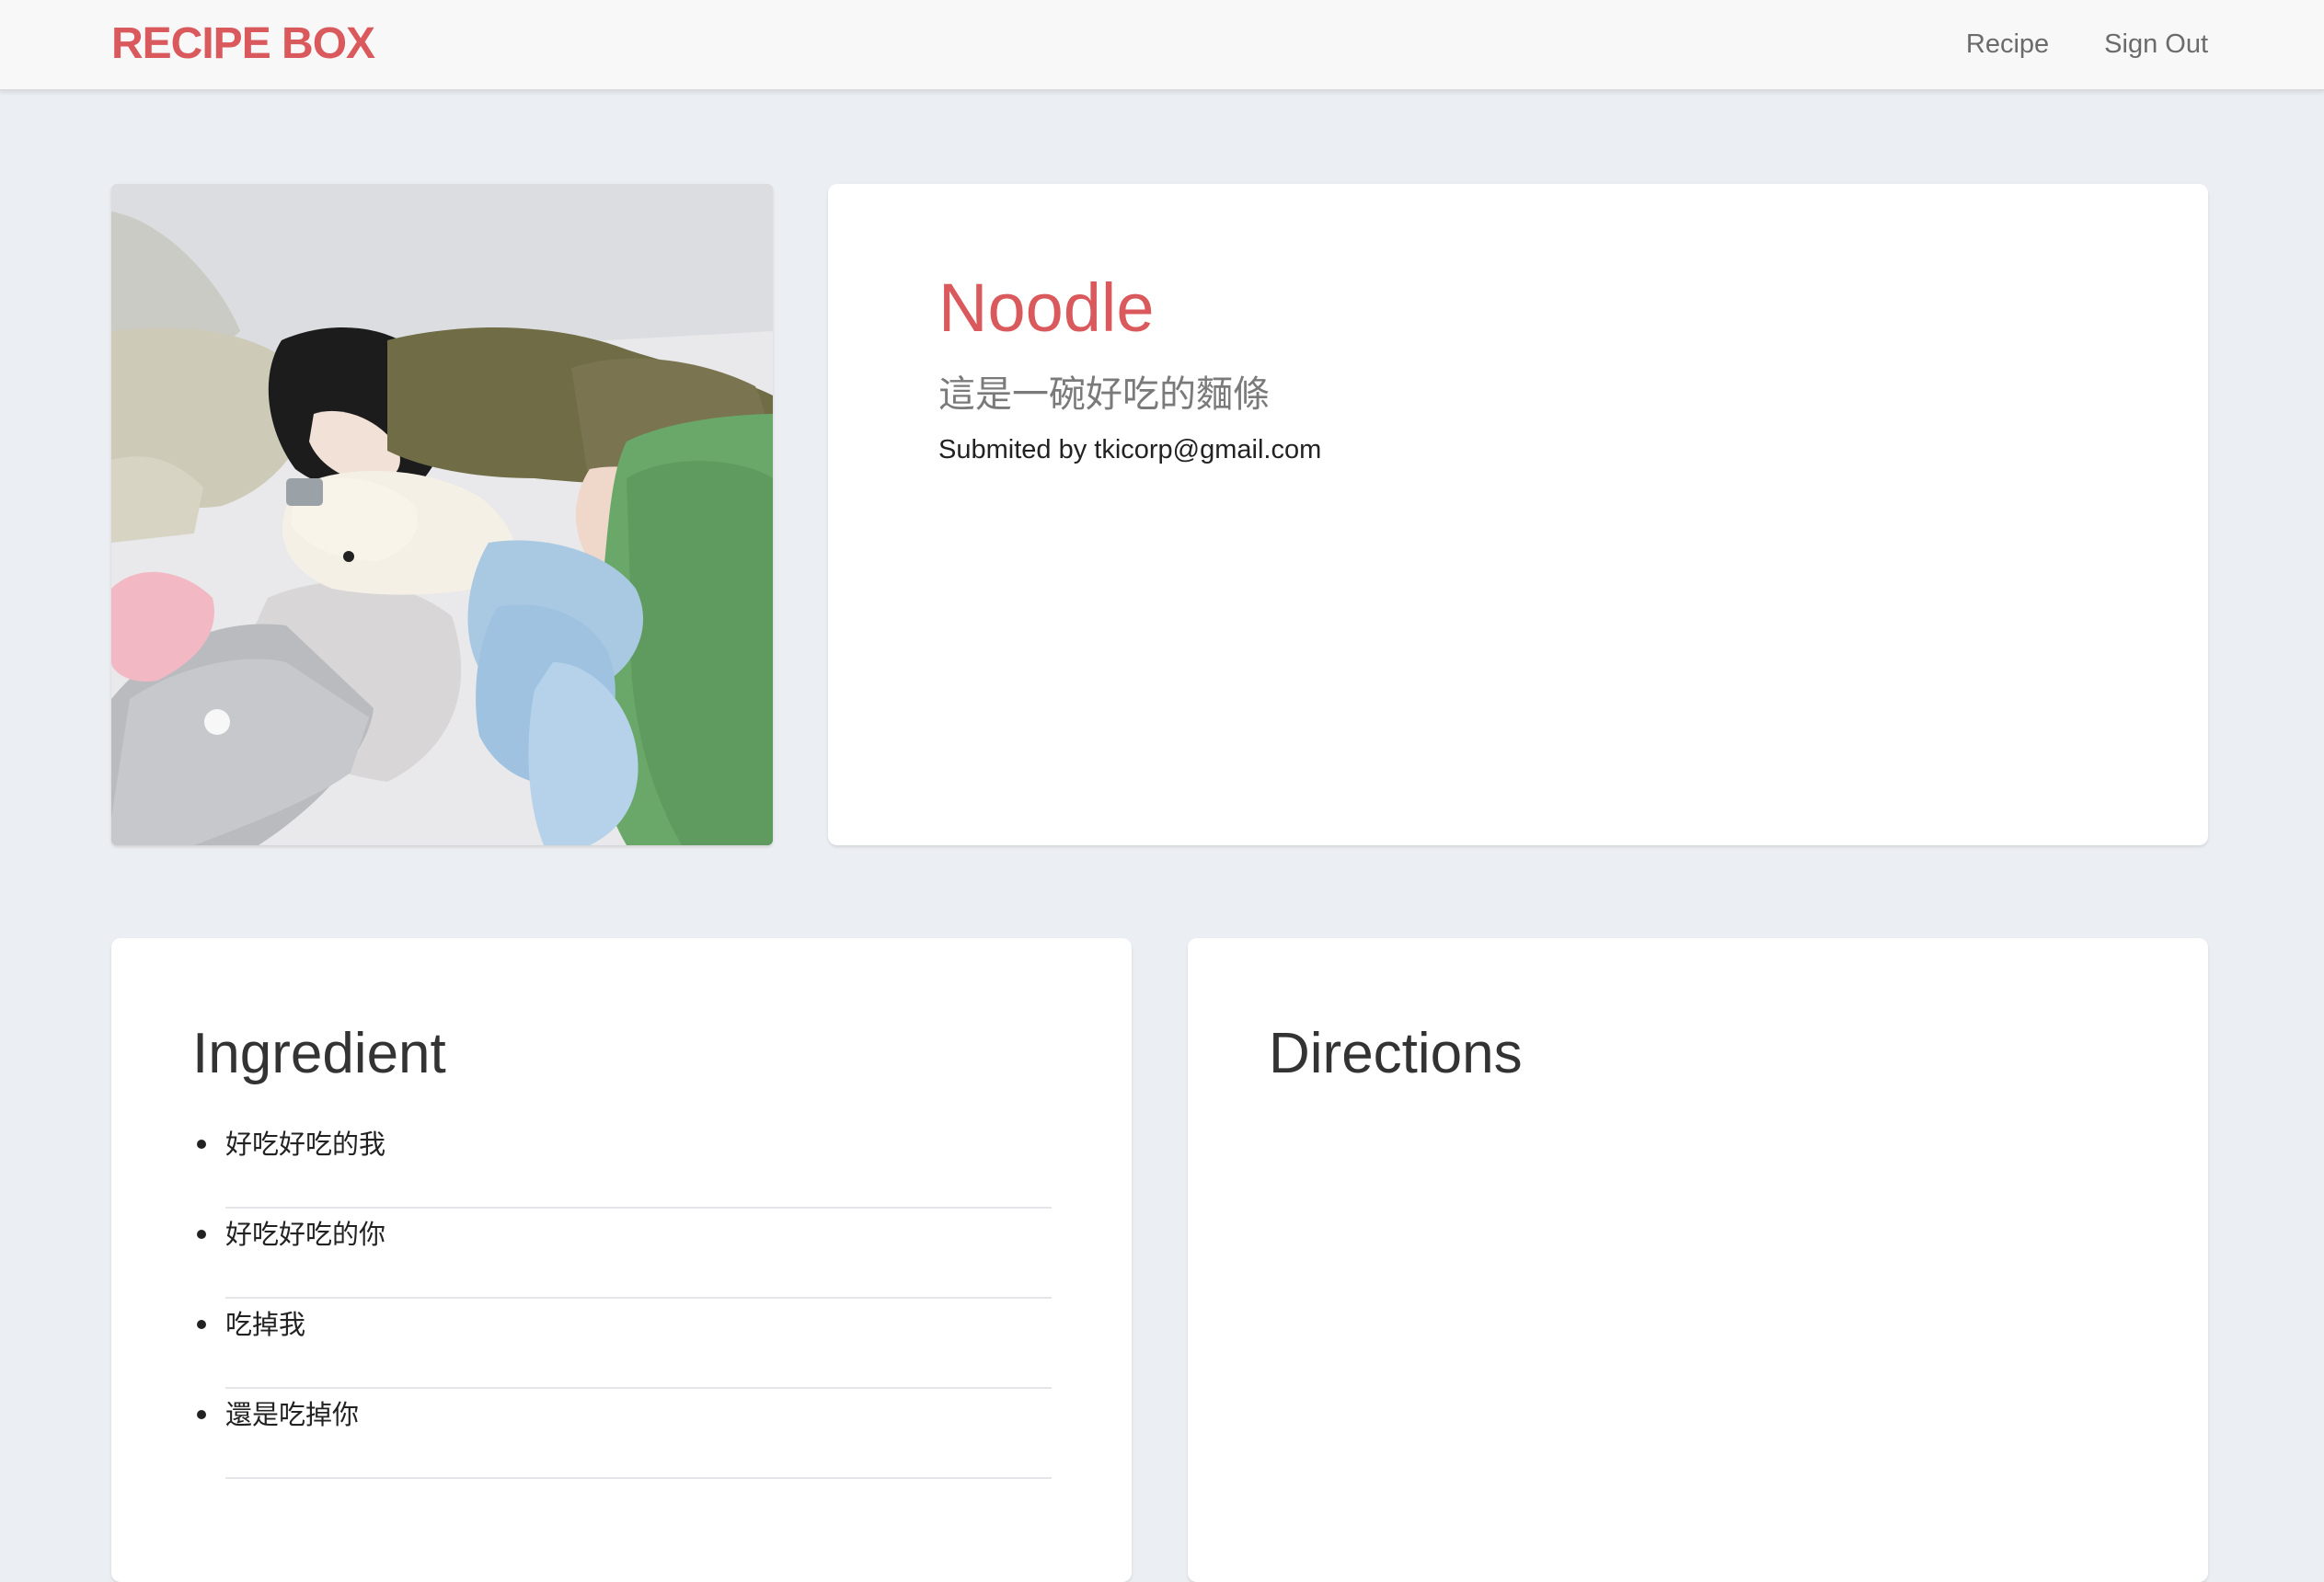 The width and height of the screenshot is (2324, 1582). What do you see at coordinates (319, 1053) in the screenshot?
I see `ingredient-title: Ingredient` at bounding box center [319, 1053].